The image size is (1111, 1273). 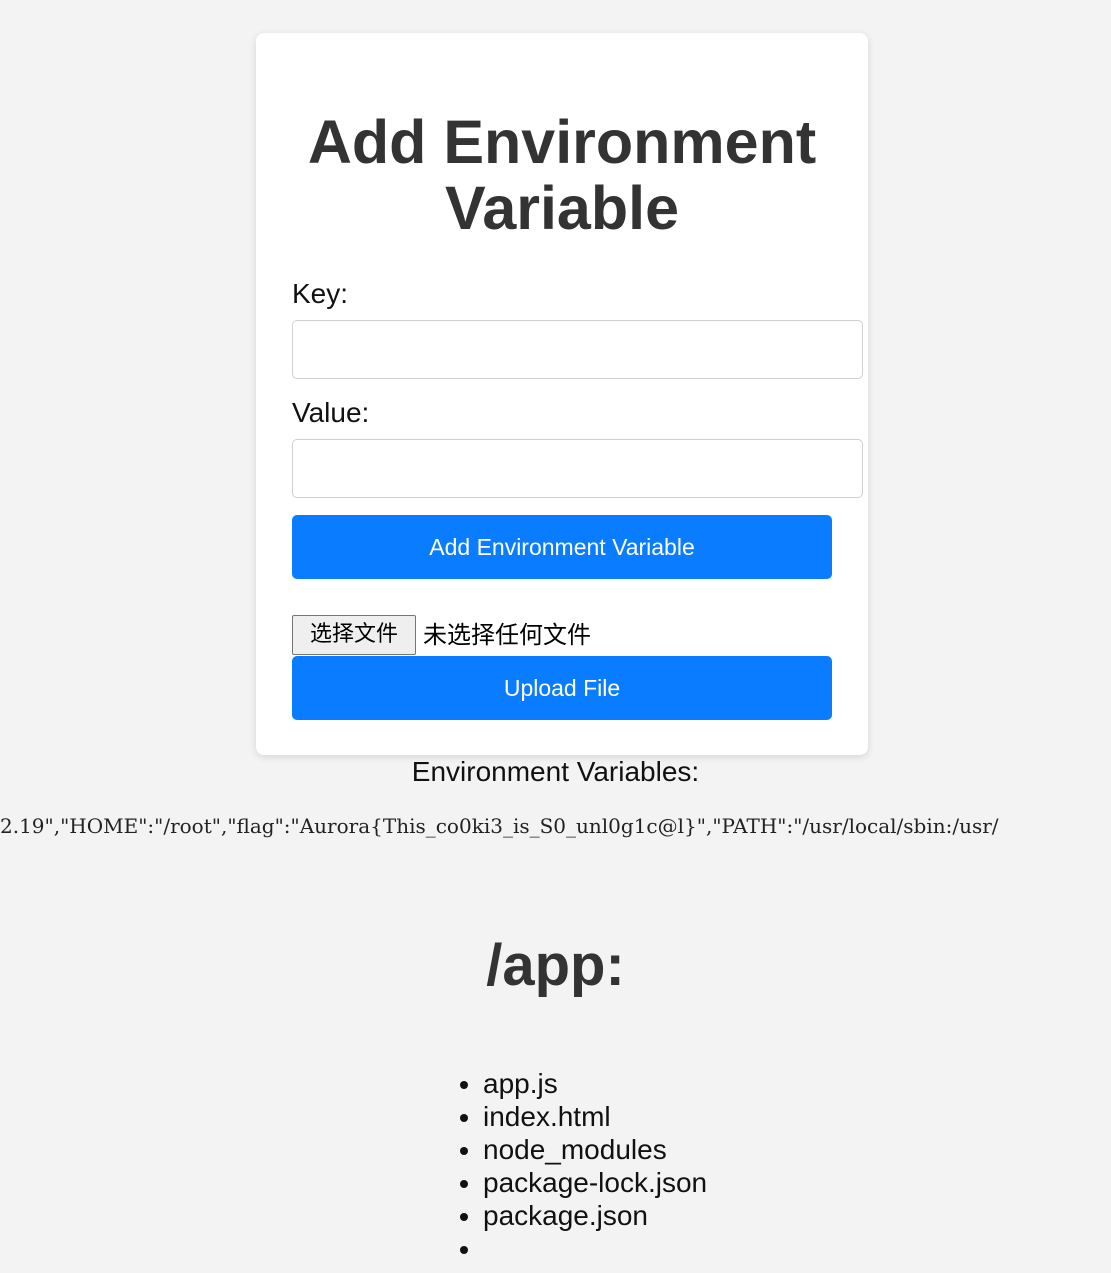 What do you see at coordinates (595, 1149) in the screenshot?
I see `list-item: node_modules` at bounding box center [595, 1149].